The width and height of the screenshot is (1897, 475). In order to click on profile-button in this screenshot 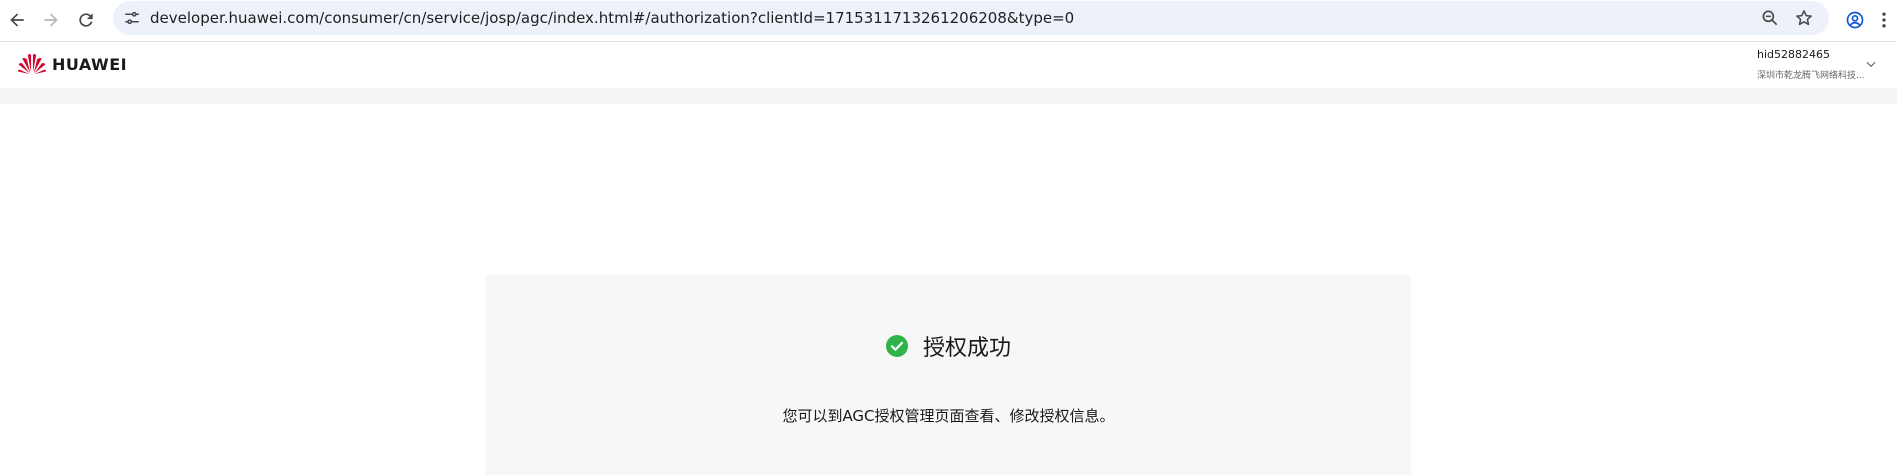, I will do `click(1855, 20)`.